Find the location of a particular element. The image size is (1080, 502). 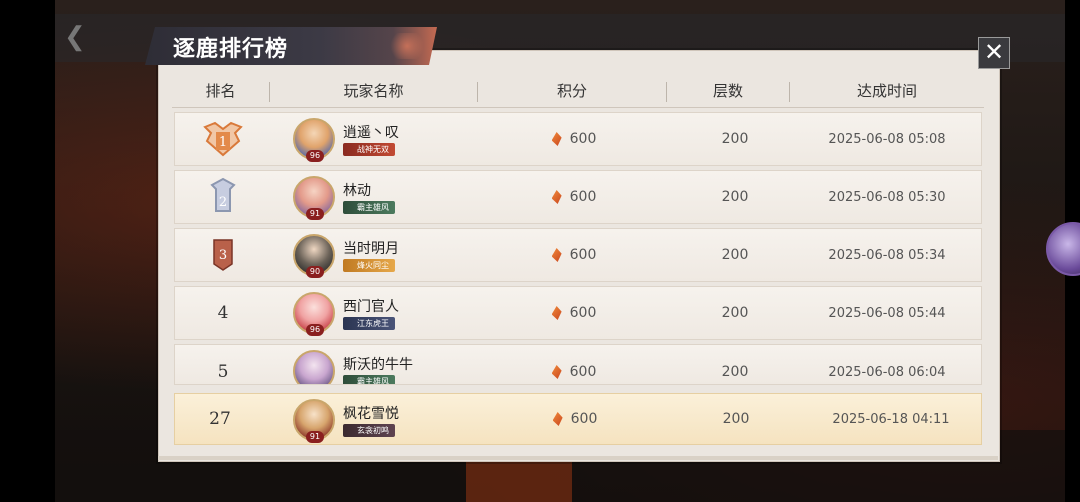

table-row: 4 96 西门官人 江东虎王 600 200 2025-06-08 05:44 is located at coordinates (578, 313).